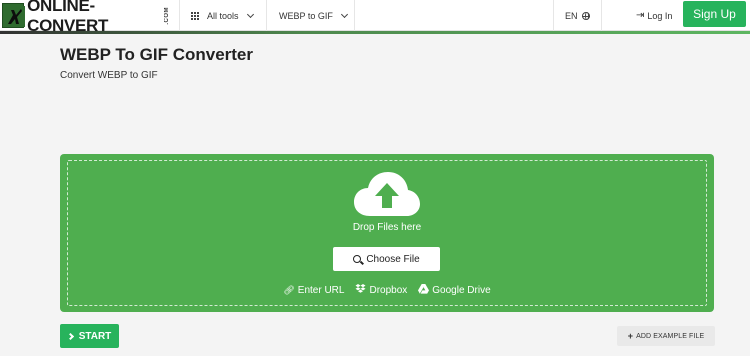 The width and height of the screenshot is (750, 356). Describe the element at coordinates (424, 290) in the screenshot. I see `google-drive-icon` at that location.